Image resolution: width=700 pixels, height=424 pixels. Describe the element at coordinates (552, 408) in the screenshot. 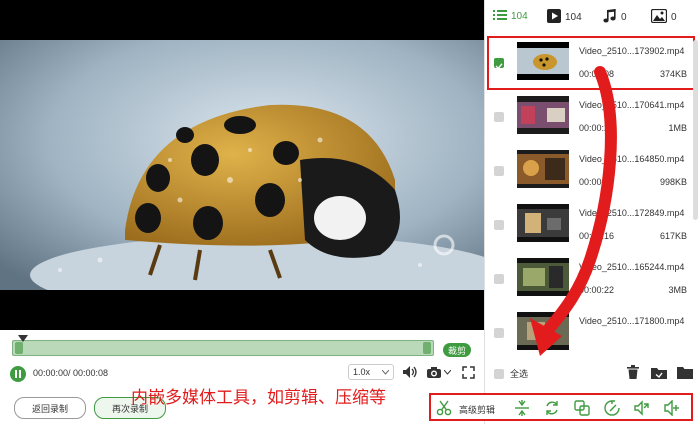

I see `convert-icon` at that location.